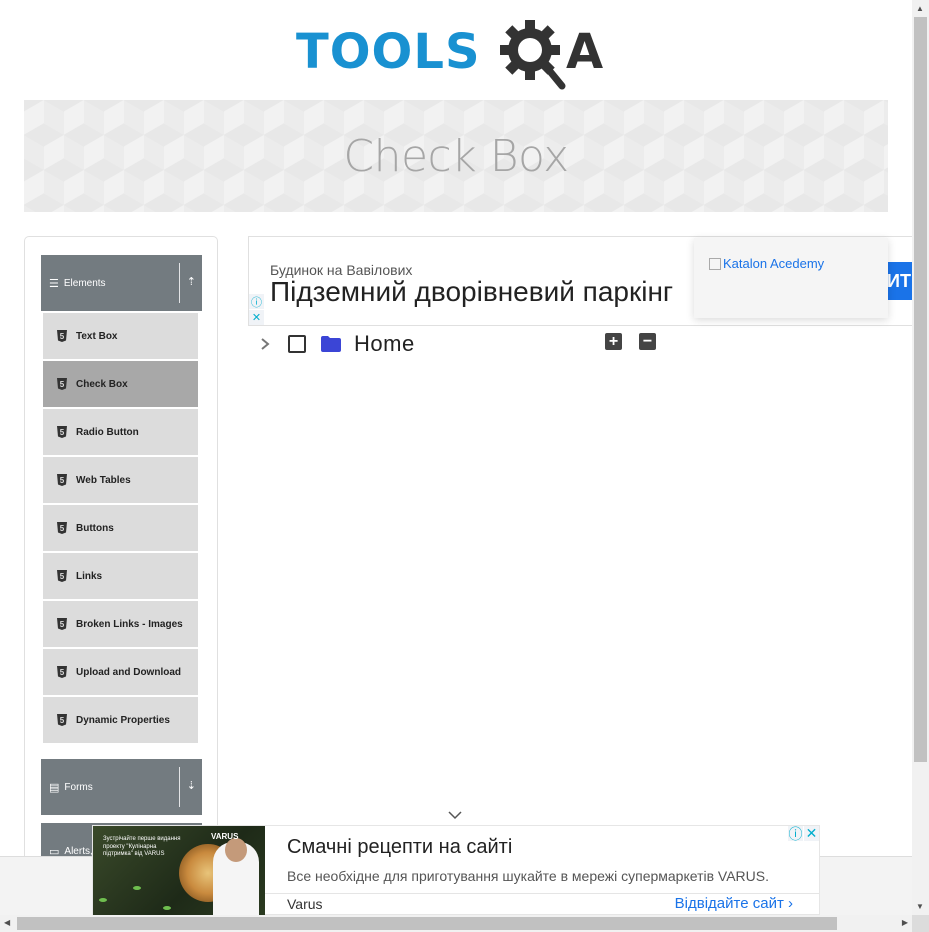 The image size is (929, 932). What do you see at coordinates (54, 787) in the screenshot?
I see `document-icon: ▤` at bounding box center [54, 787].